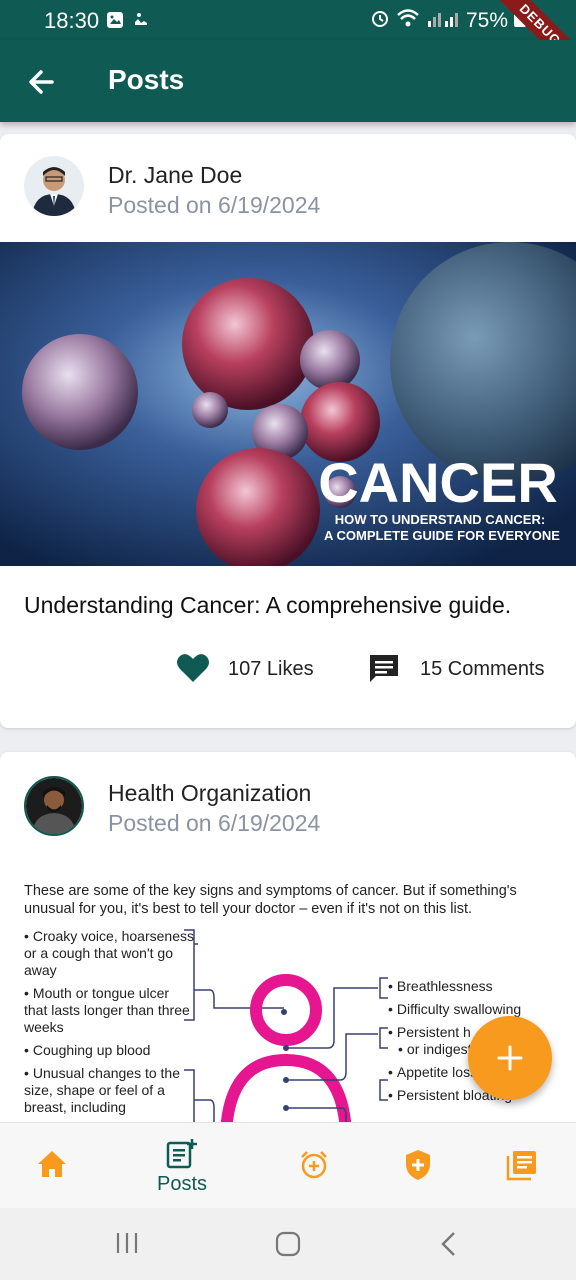  Describe the element at coordinates (482, 669) in the screenshot. I see `comments-count: 15 Comments` at that location.